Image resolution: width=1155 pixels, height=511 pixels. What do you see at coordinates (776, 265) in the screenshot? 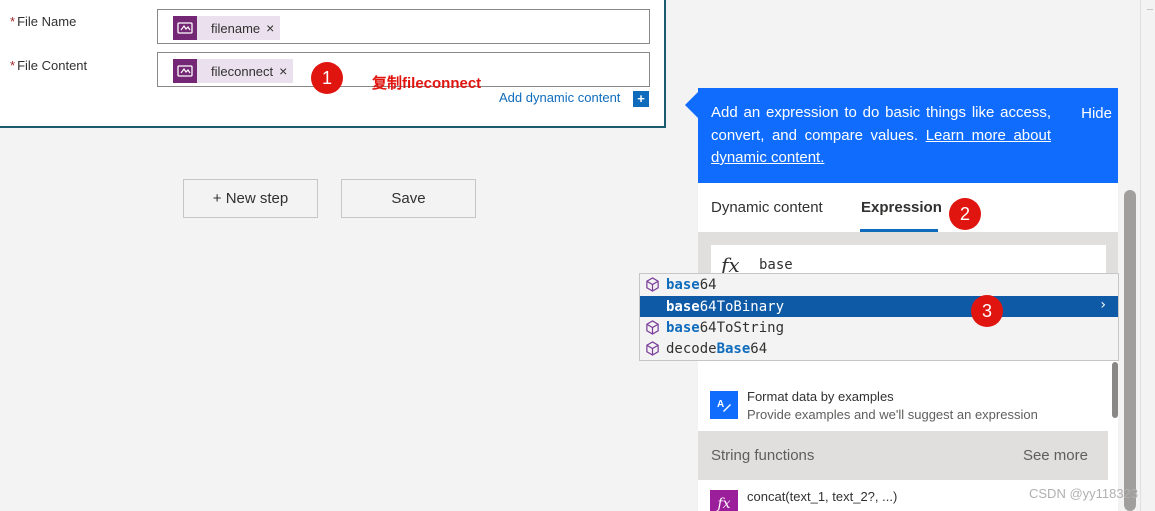
I see `expression-value: base` at bounding box center [776, 265].